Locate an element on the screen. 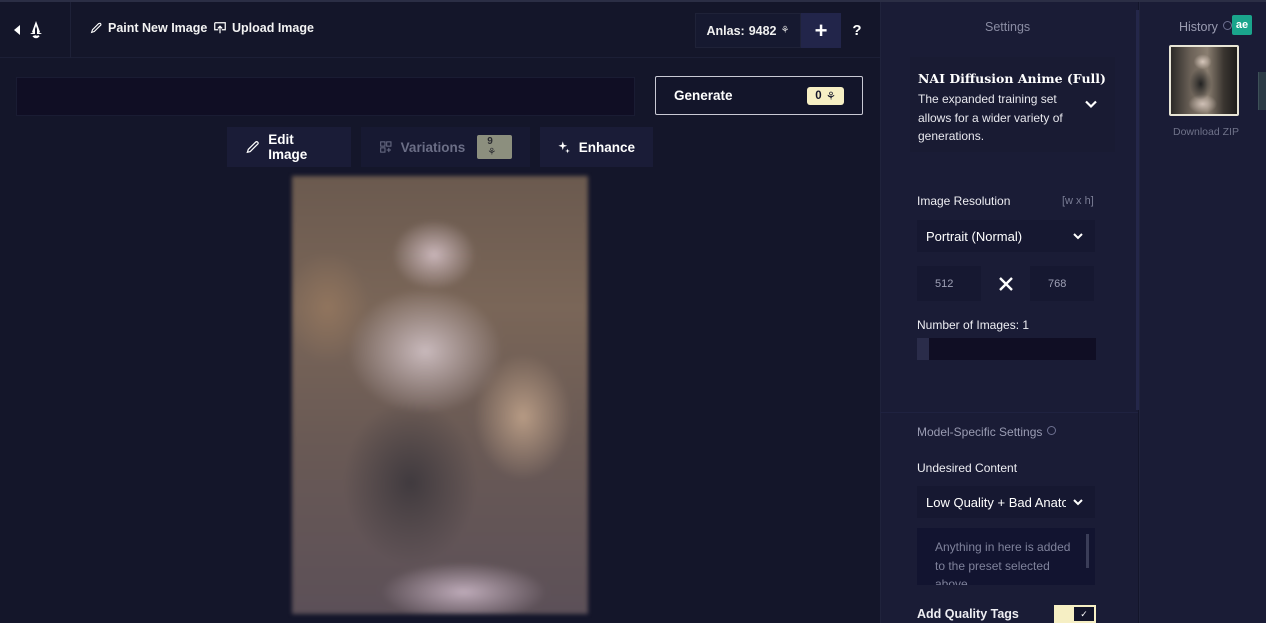 Image resolution: width=1266 pixels, height=623 pixels. history-title: History is located at coordinates (1205, 27).